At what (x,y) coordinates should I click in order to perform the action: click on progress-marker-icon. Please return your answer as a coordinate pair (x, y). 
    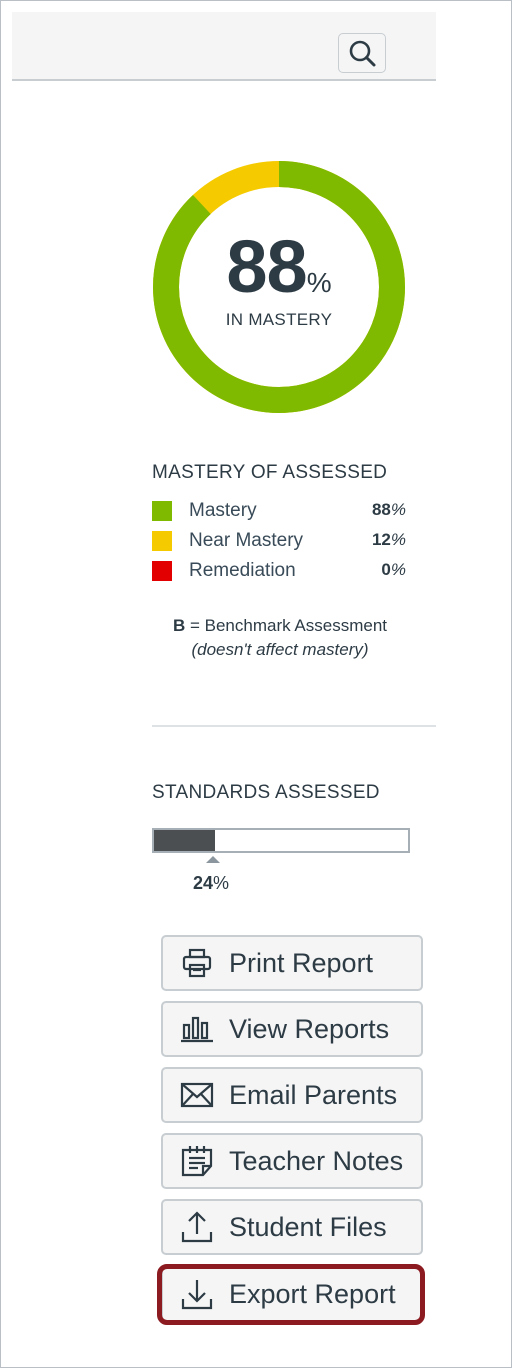
    Looking at the image, I should click on (213, 859).